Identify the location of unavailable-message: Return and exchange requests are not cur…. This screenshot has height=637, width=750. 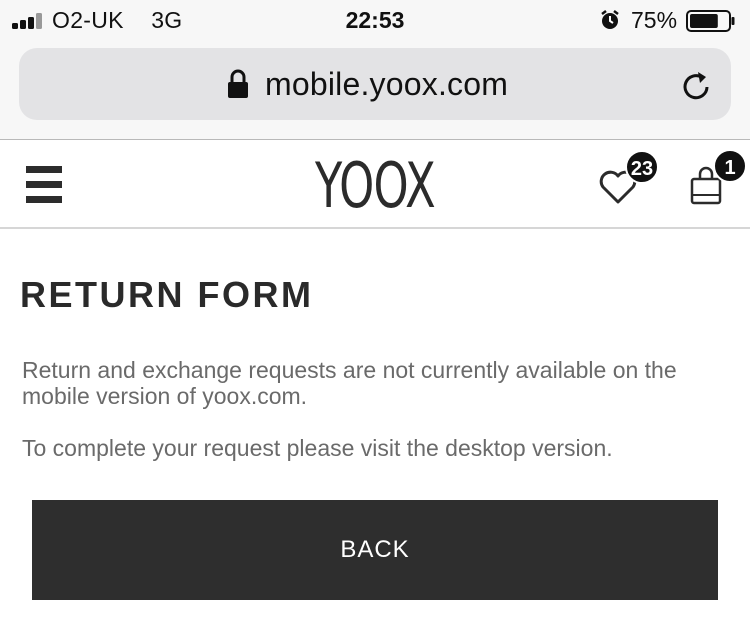
(349, 383).